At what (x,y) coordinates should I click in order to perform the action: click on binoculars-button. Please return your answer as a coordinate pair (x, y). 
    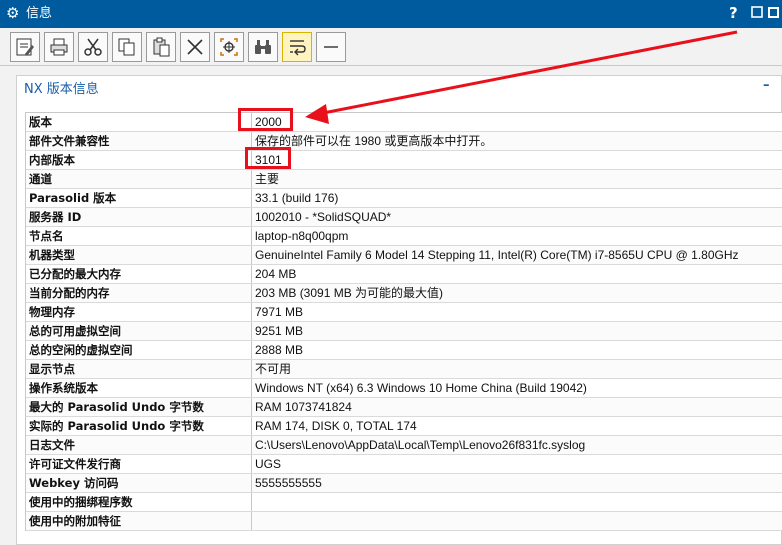
    Looking at the image, I should click on (263, 47).